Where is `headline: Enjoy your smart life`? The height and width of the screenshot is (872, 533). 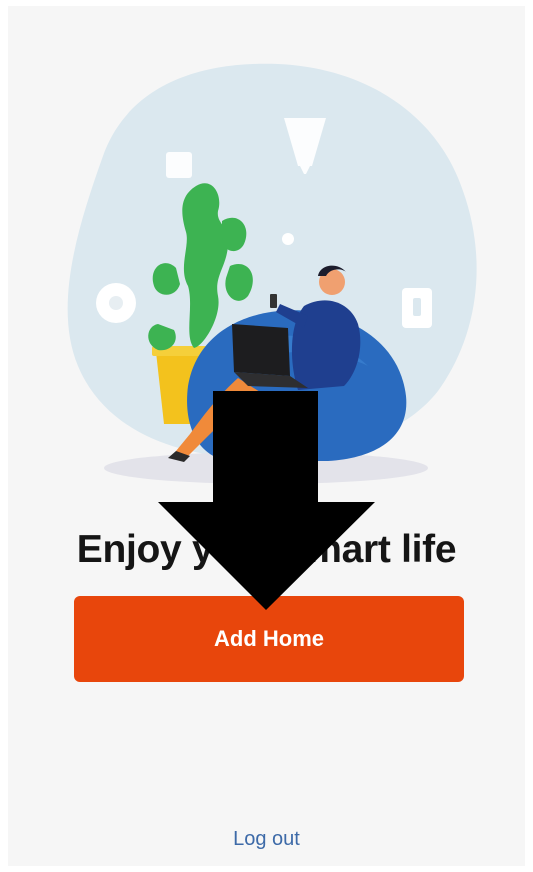
headline: Enjoy your smart life is located at coordinates (266, 549).